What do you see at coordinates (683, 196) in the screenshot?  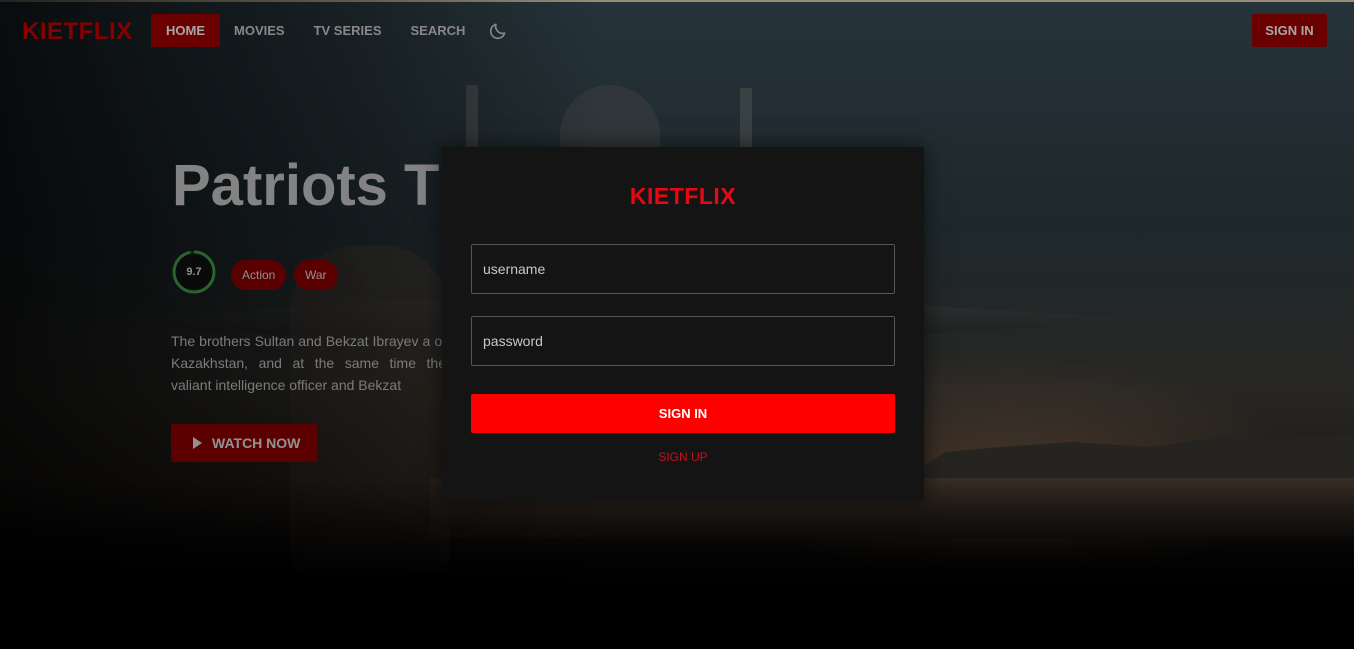 I see `modal-logo: KIETFLIX` at bounding box center [683, 196].